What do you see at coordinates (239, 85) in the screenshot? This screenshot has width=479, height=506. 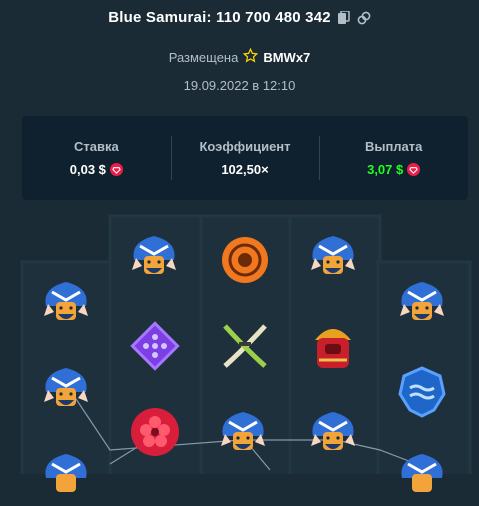 I see `bet-date: 19.09.2022 в 12:10` at bounding box center [239, 85].